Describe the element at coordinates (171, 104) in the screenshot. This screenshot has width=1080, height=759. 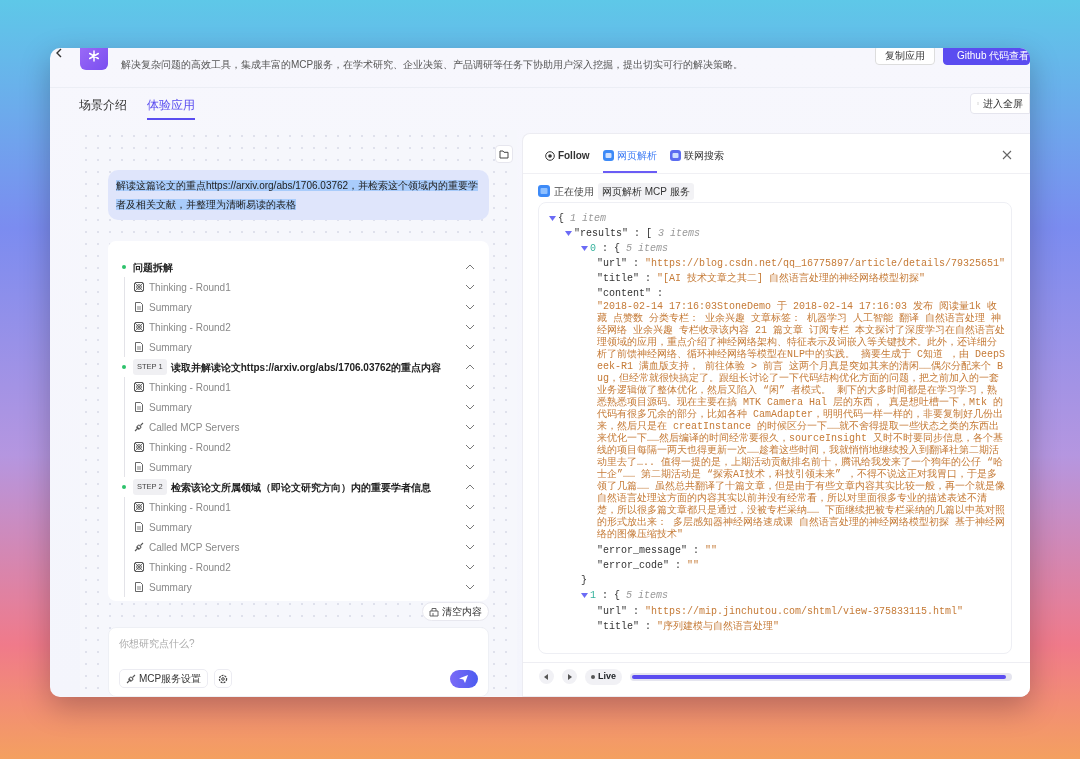
I see `page-tab: 体验应用` at that location.